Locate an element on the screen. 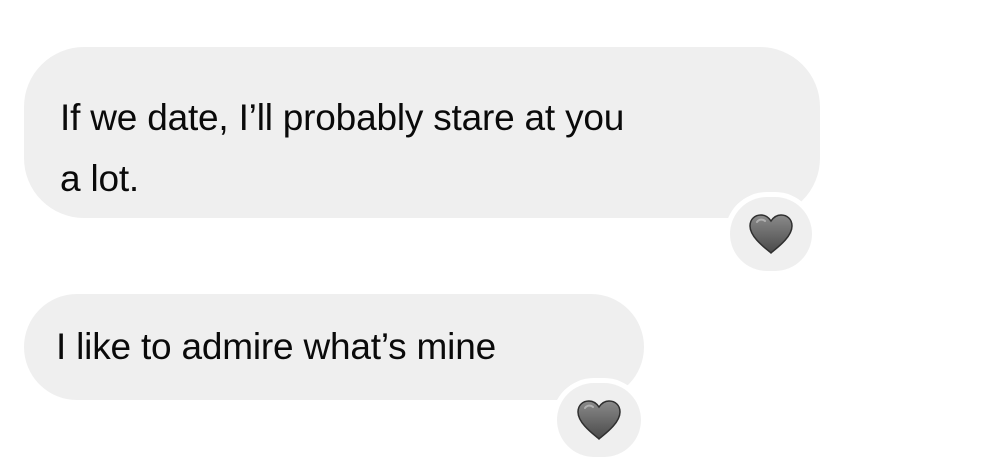 The width and height of the screenshot is (1000, 469). message-text: I like to admire what’s mine is located at coordinates (276, 346).